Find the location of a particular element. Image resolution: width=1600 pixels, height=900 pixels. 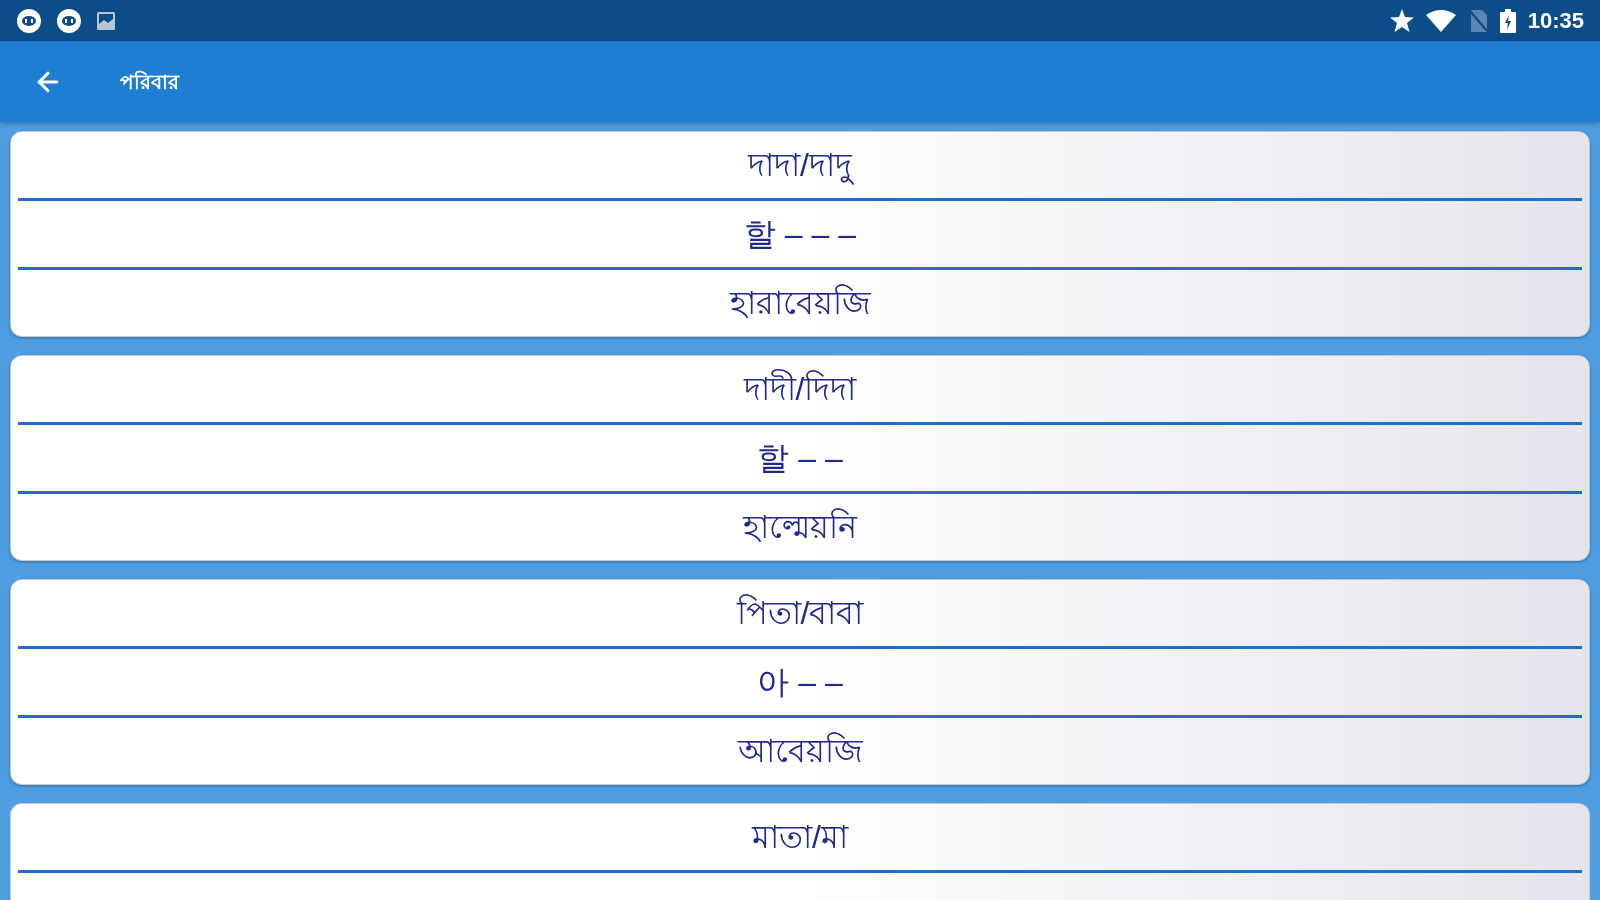

status-time: 10:35 is located at coordinates (1555, 21).